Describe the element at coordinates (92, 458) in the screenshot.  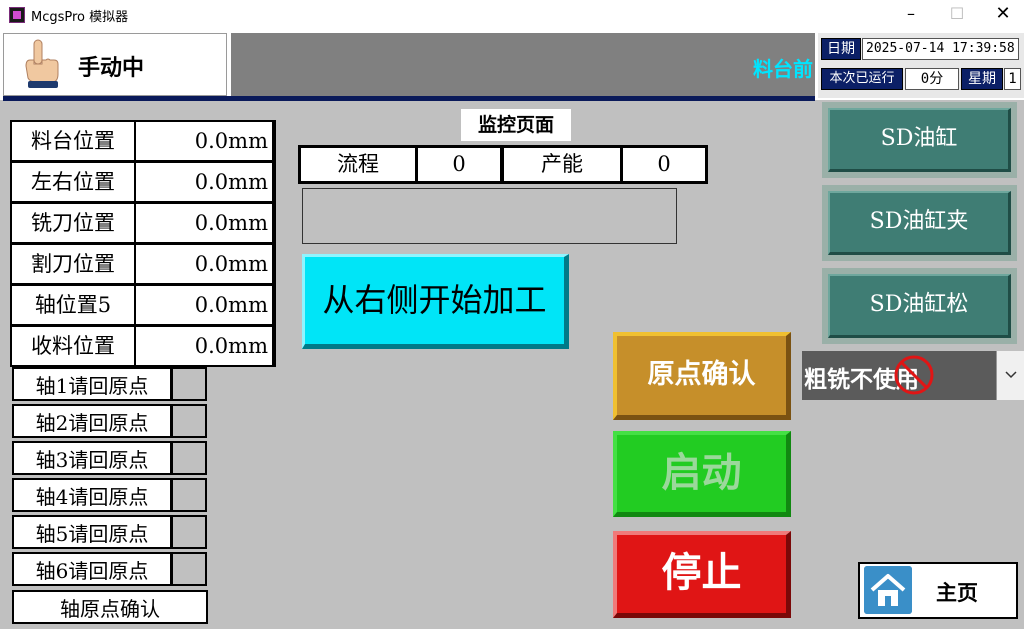
I see `homing-status: 轴3请回原点` at that location.